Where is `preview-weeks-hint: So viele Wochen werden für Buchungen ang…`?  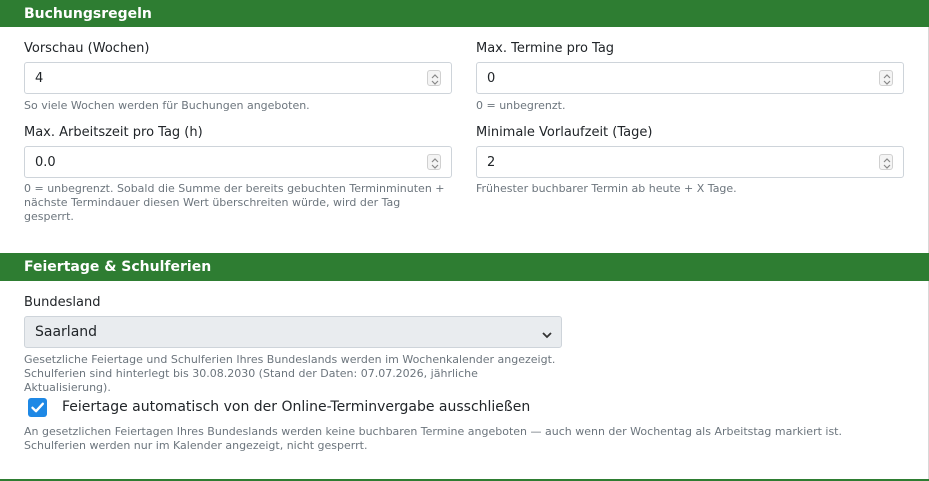 preview-weeks-hint: So viele Wochen werden für Buchungen ang… is located at coordinates (167, 105).